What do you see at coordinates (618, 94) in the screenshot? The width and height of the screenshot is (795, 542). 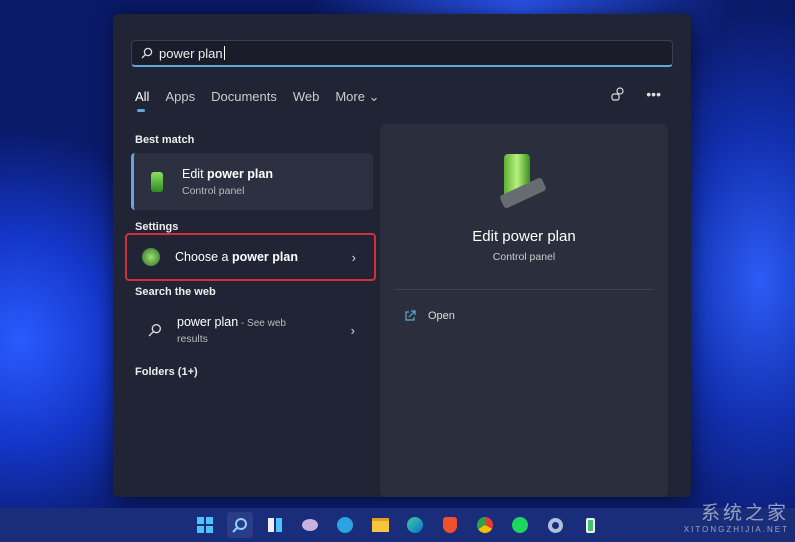 I see `people-icon` at bounding box center [618, 94].